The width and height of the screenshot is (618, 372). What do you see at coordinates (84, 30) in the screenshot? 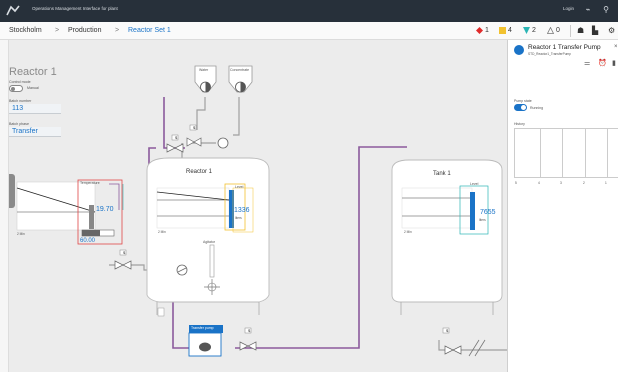
I see `breadcrumb-production: Production` at bounding box center [84, 30].